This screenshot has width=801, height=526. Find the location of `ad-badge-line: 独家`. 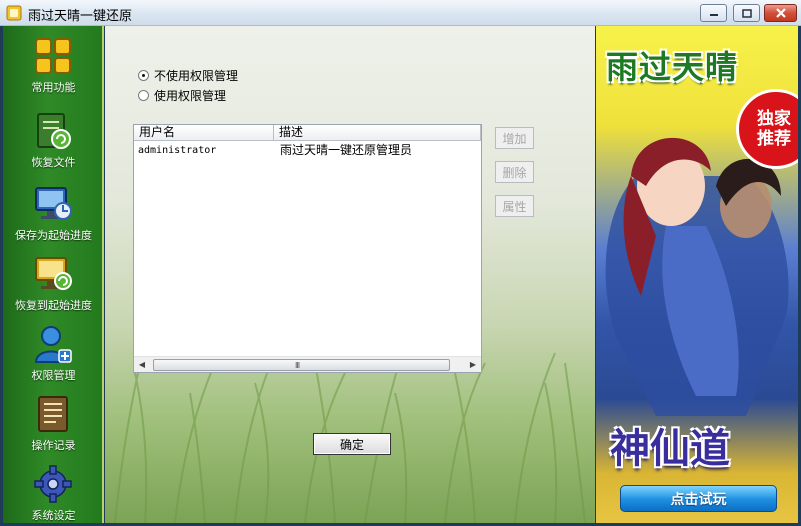

ad-badge-line: 独家 is located at coordinates (774, 119).